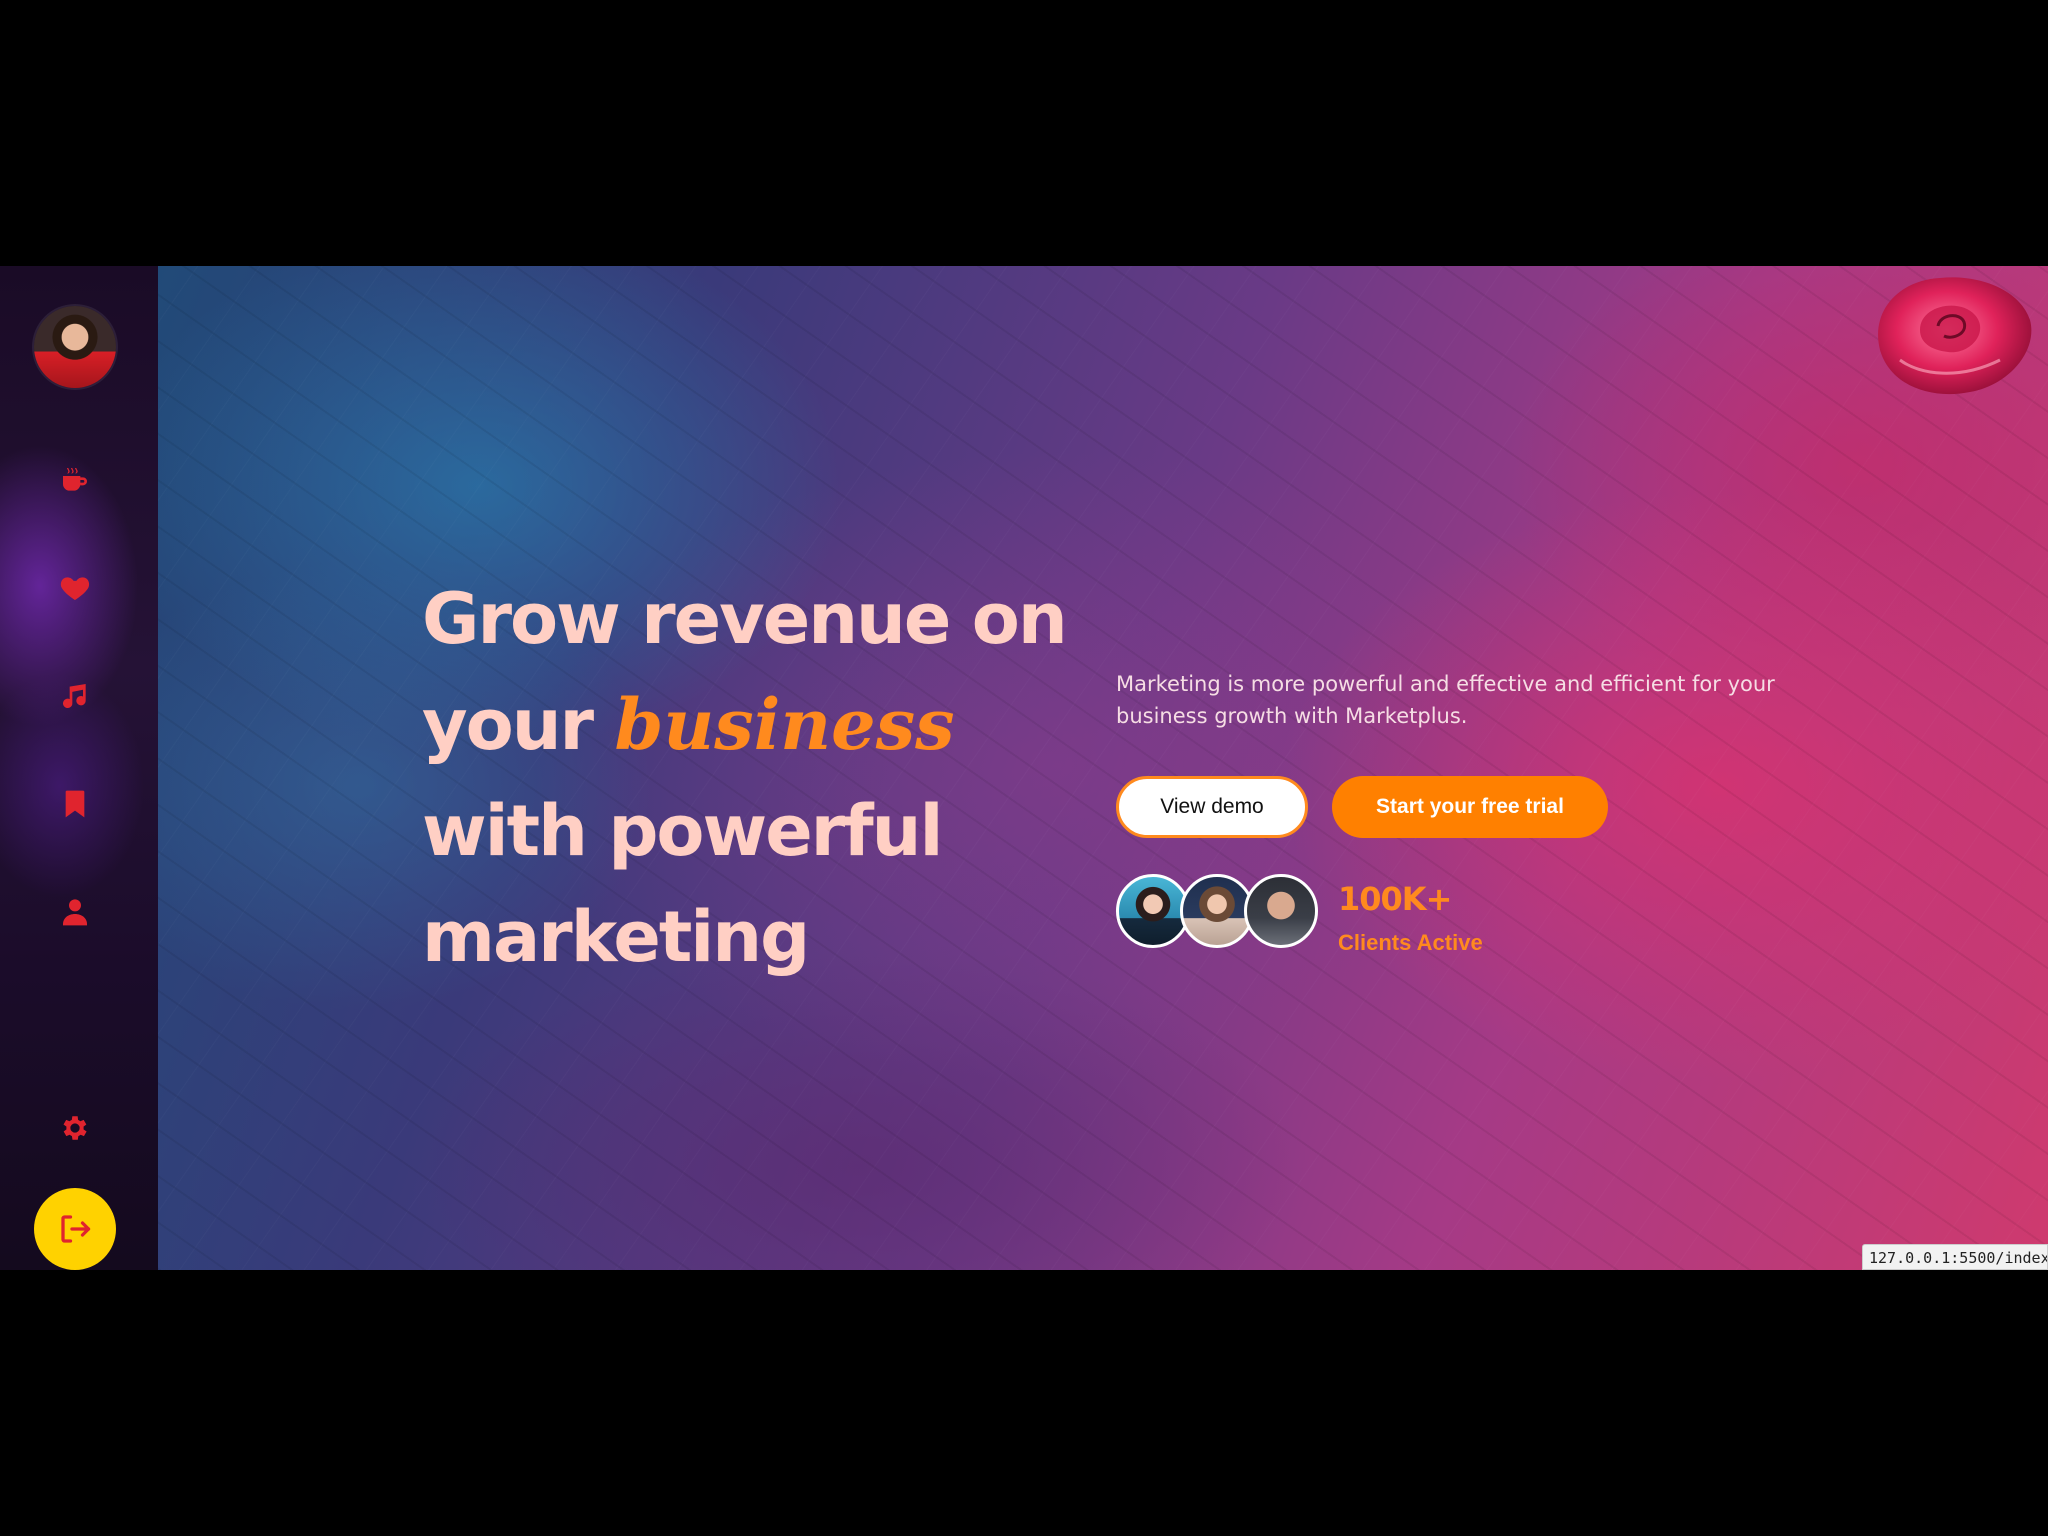  Describe the element at coordinates (75, 804) in the screenshot. I see `bookmark-icon` at that location.